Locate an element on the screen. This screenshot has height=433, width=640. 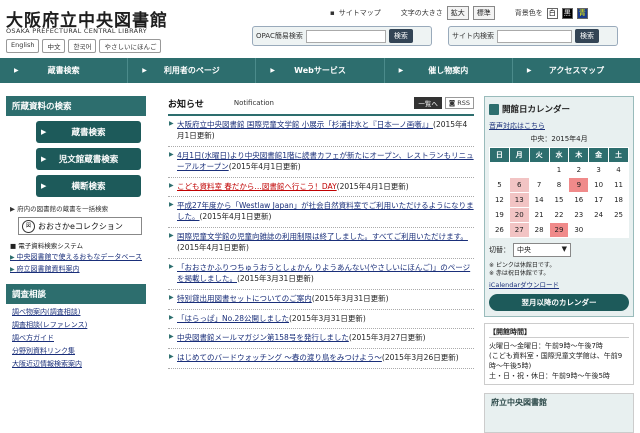
calendar-switch: 切替： 中央 ▼ is located at coordinates (559, 250).